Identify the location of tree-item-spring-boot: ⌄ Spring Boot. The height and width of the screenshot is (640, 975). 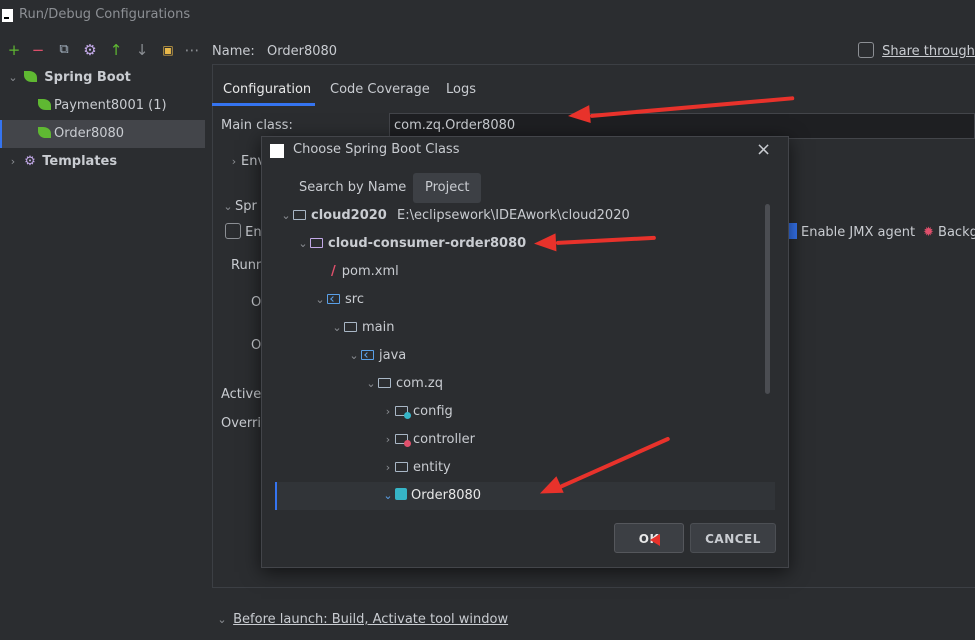
(68, 78).